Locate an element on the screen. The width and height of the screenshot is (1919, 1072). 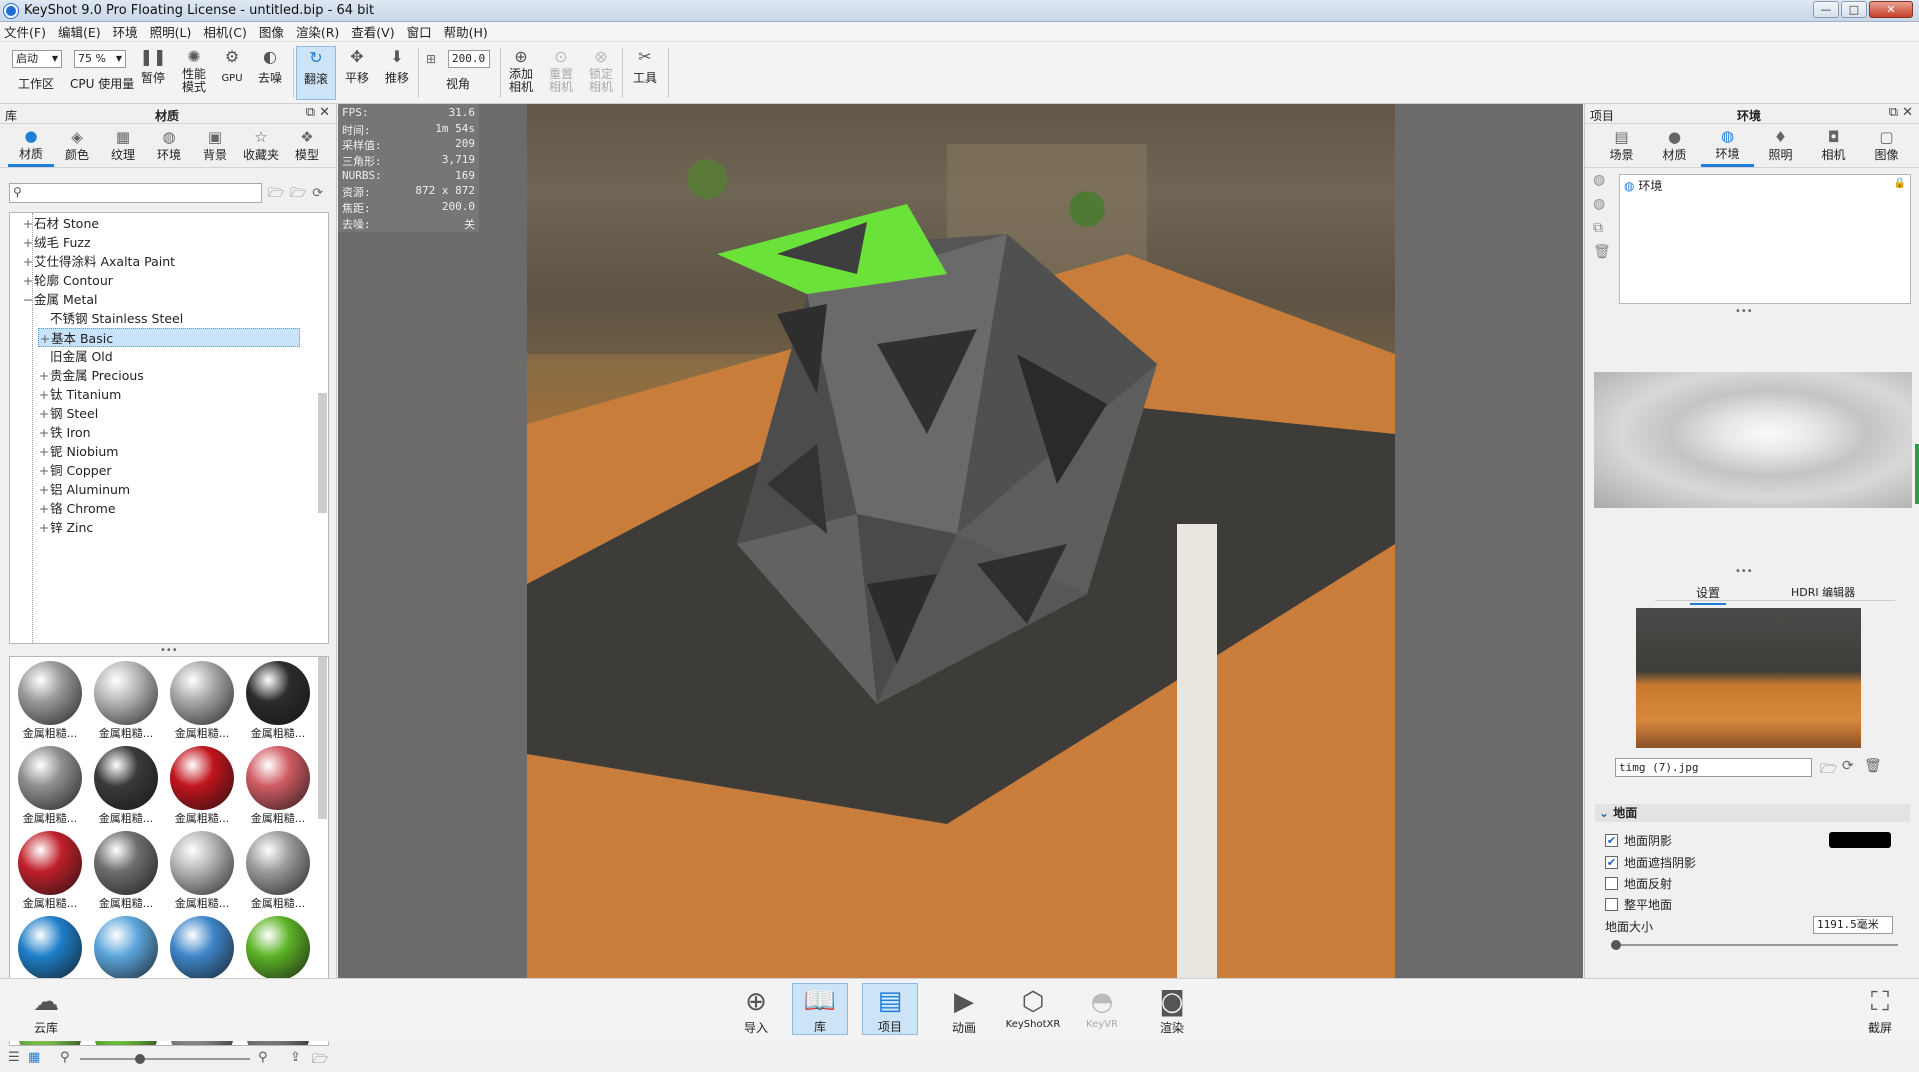
copy-environment-icon: ⧉ is located at coordinates (1598, 228).